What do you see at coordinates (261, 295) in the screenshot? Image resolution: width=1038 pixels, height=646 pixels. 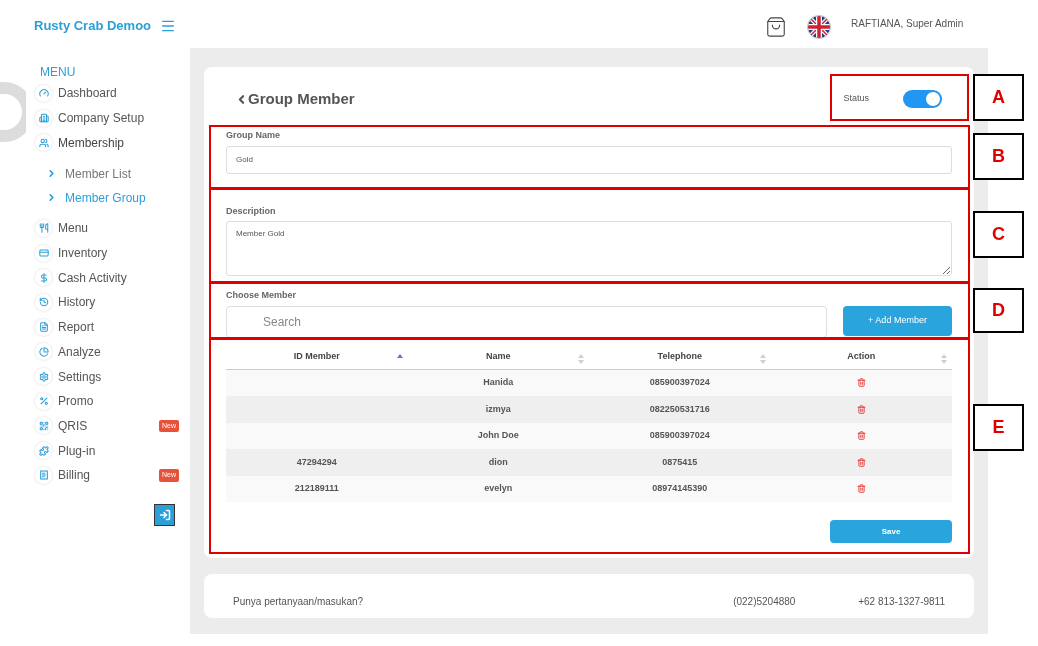 I see `choose-member-label: Choose Member` at bounding box center [261, 295].